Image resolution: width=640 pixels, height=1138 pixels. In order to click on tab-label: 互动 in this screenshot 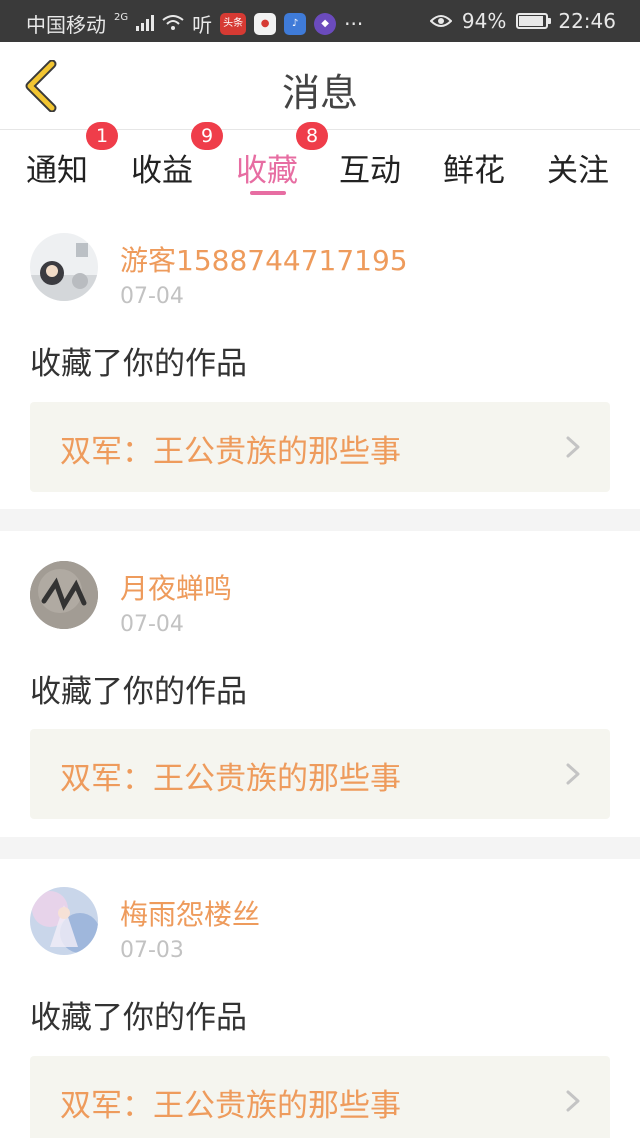, I will do `click(370, 171)`.